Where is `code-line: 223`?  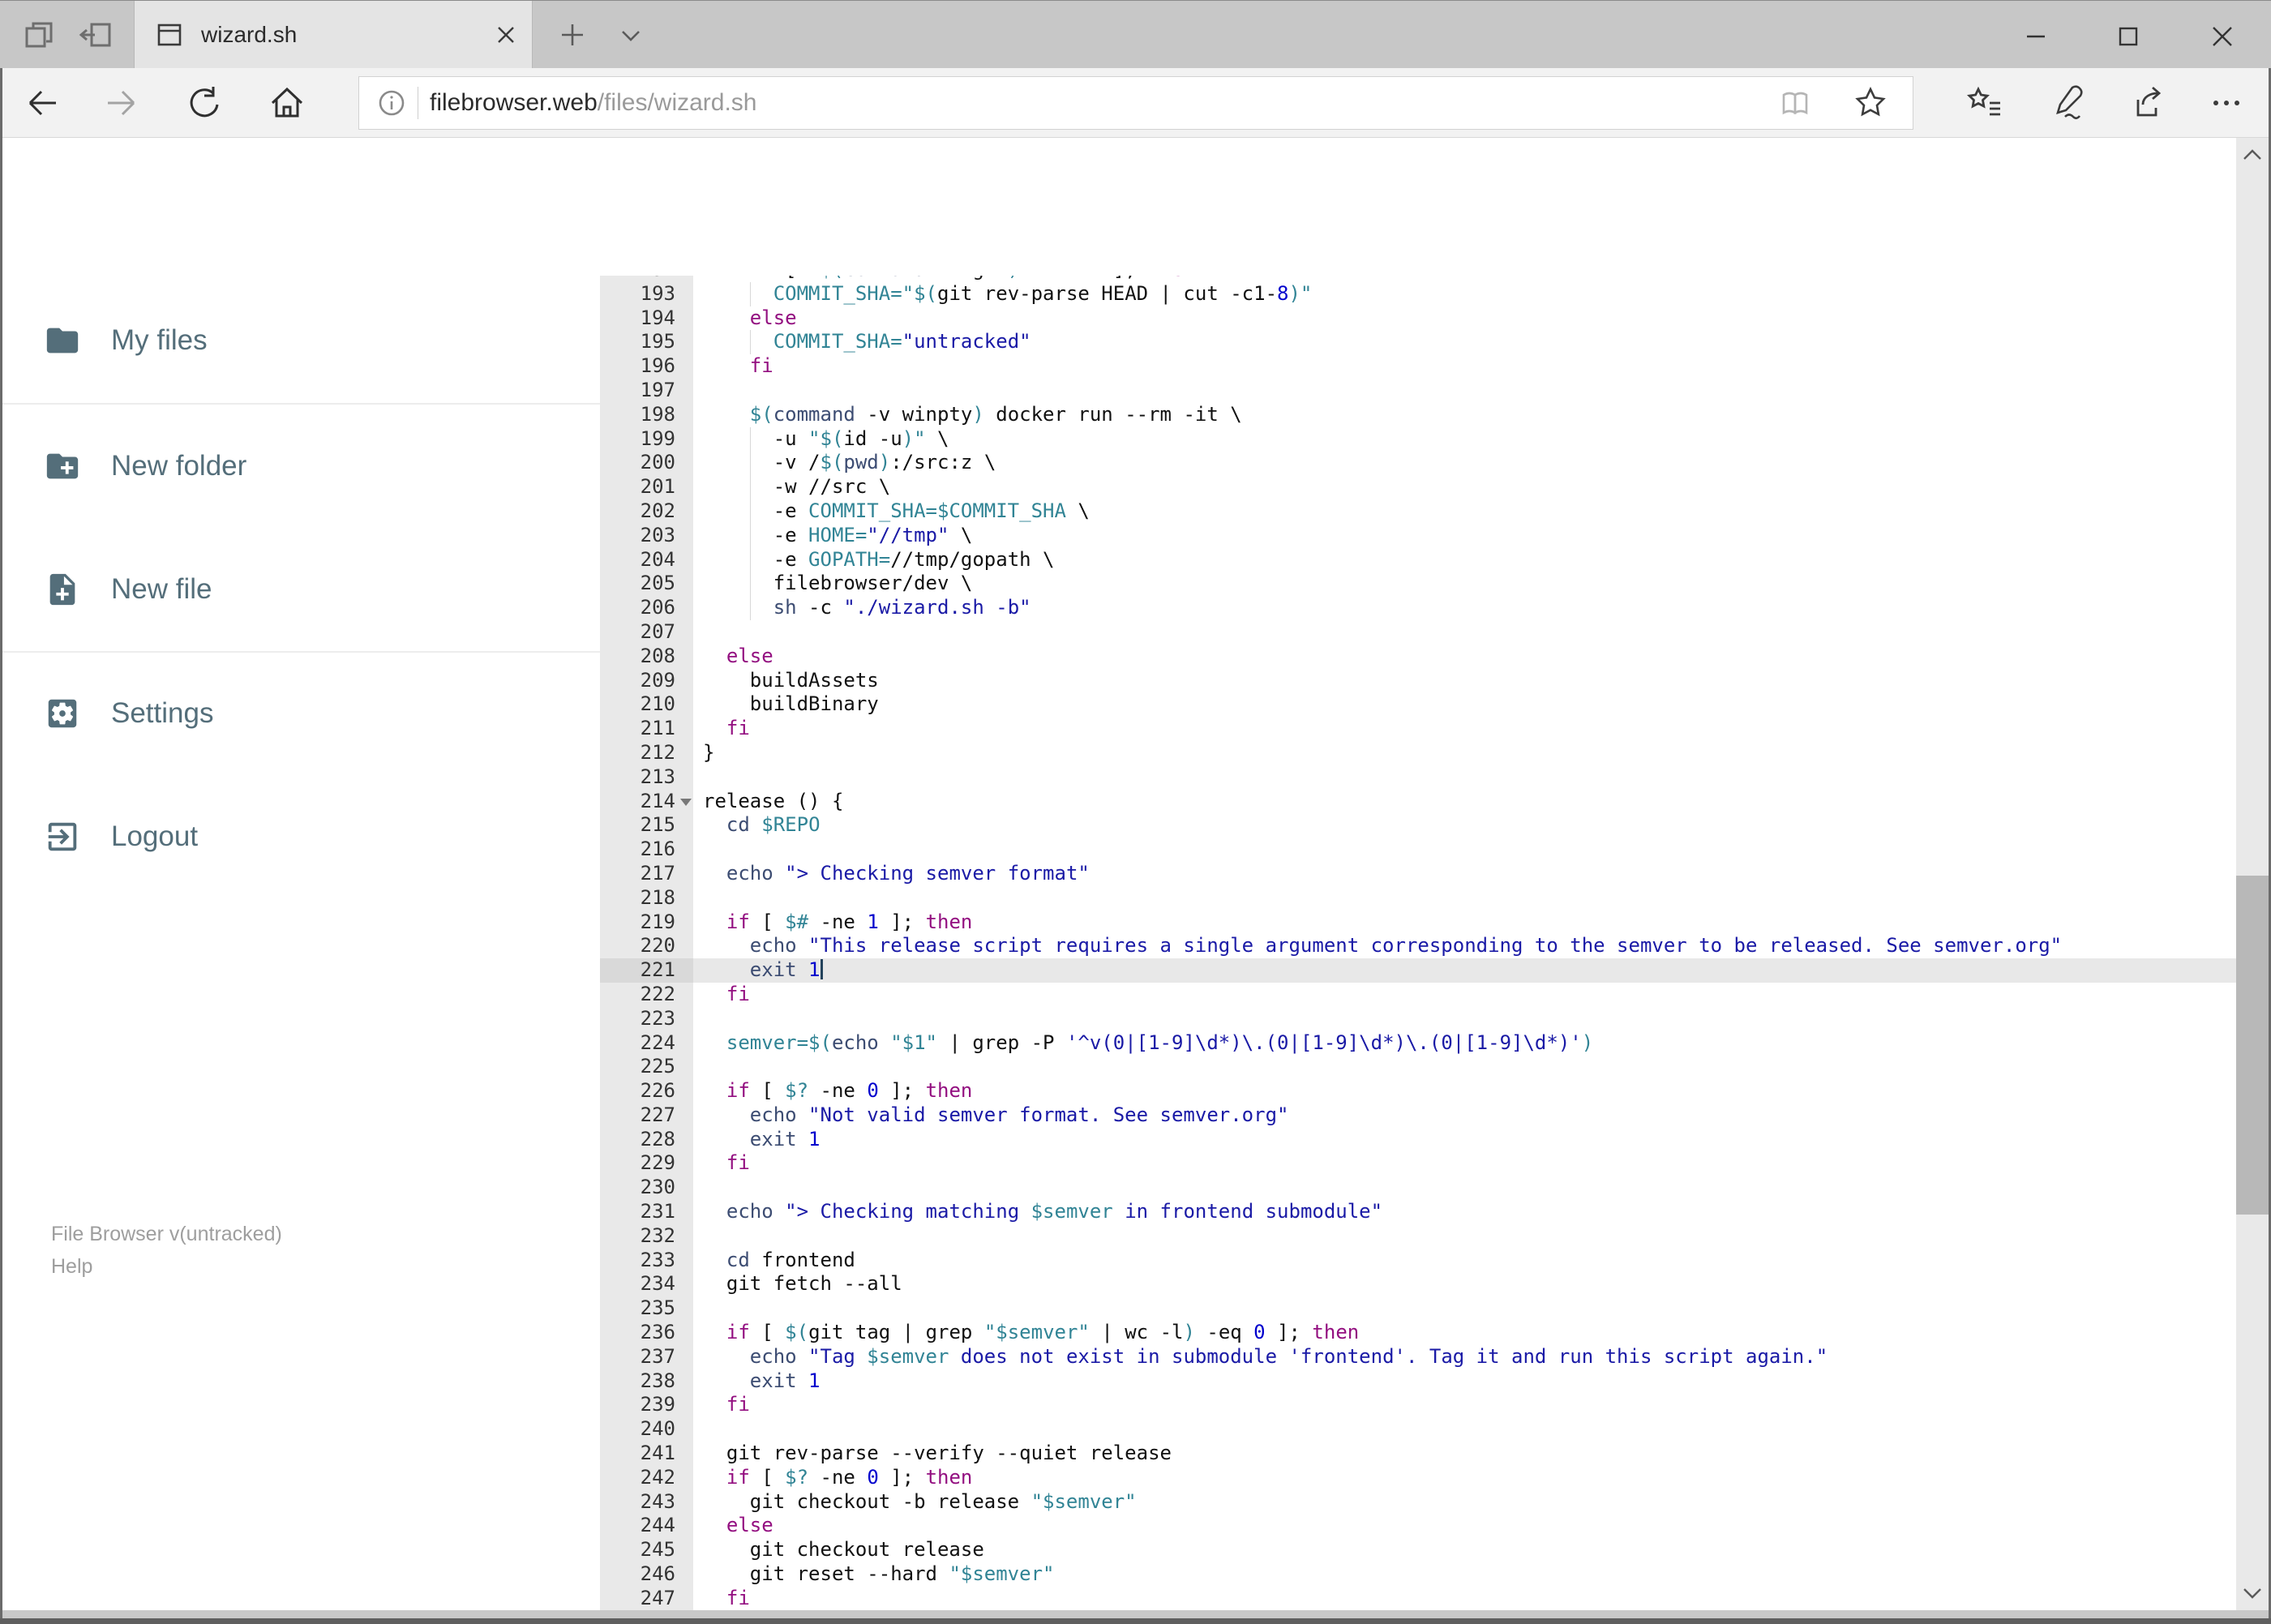
code-line: 223 is located at coordinates (1418, 1019).